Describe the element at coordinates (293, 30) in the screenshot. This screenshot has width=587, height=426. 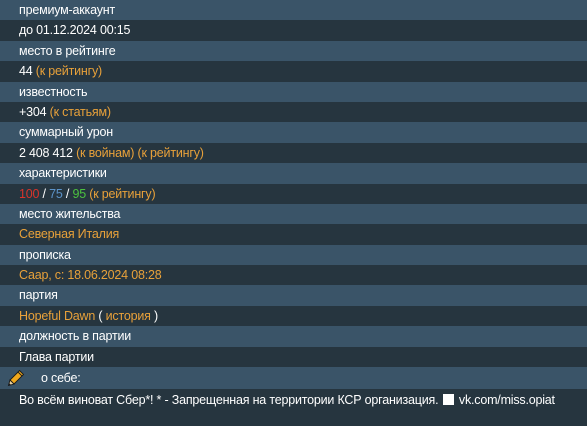
I see `premium-until: до 01.12.2024 00:15` at that location.